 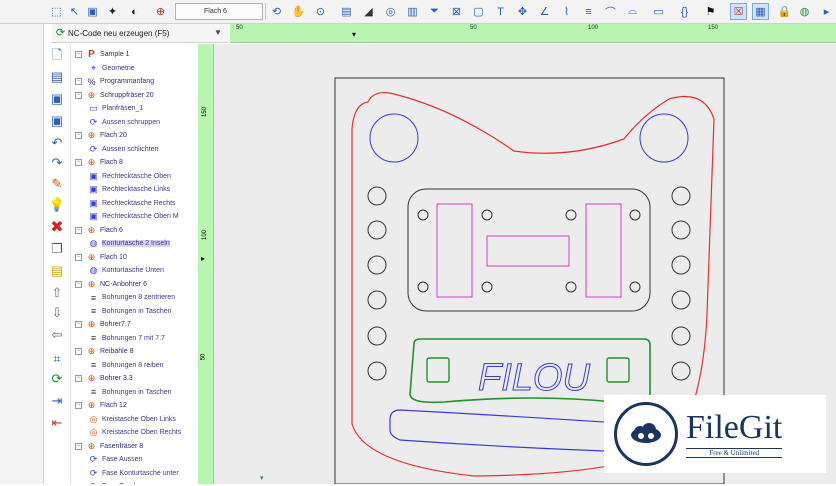 I want to click on arrow-down-icon: ⇩, so click(x=57, y=313).